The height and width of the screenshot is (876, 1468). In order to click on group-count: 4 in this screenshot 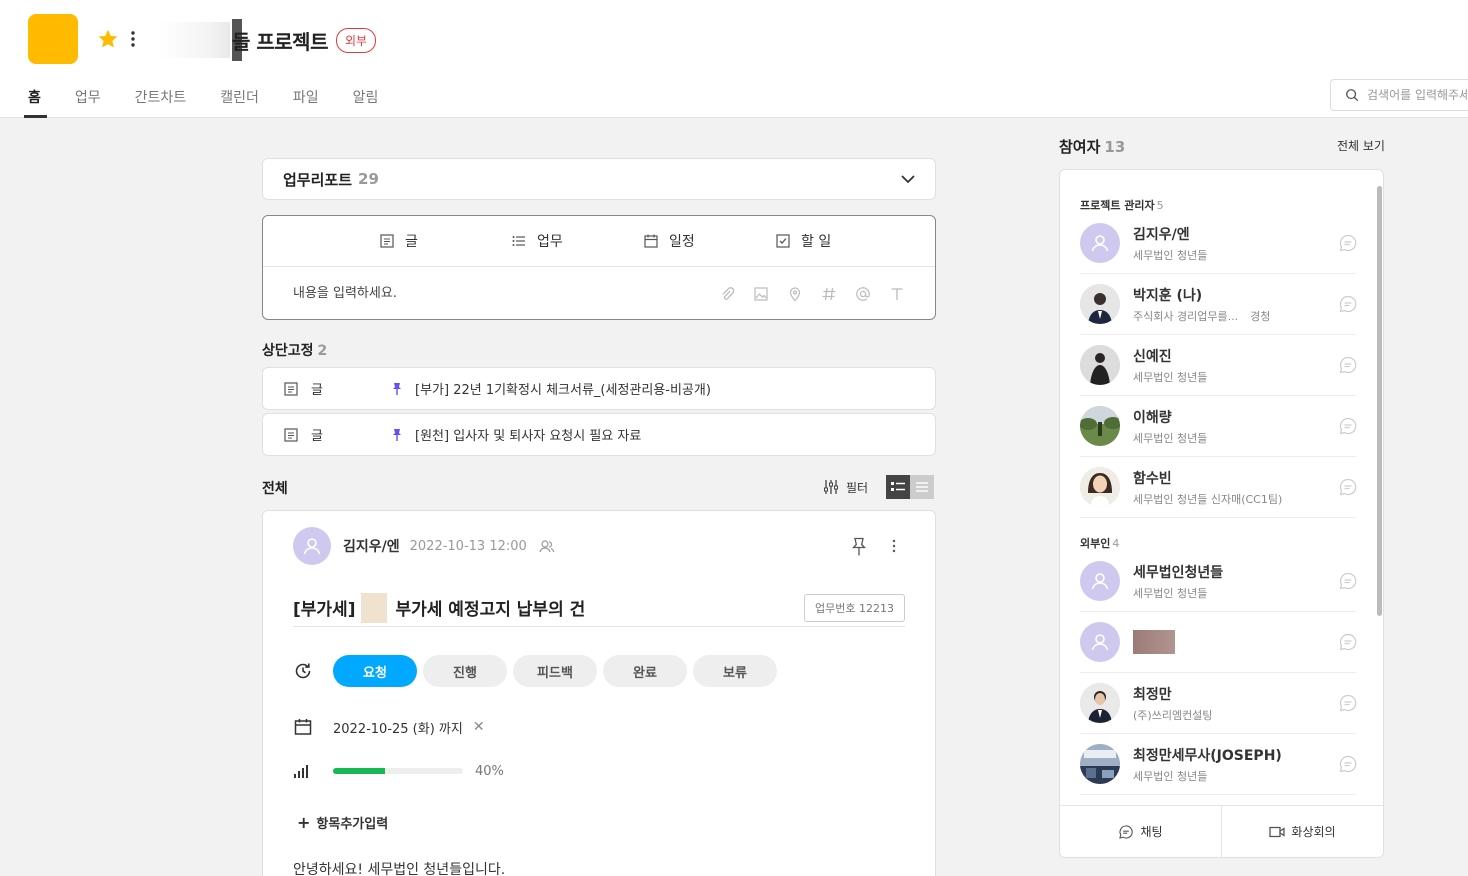, I will do `click(1116, 543)`.